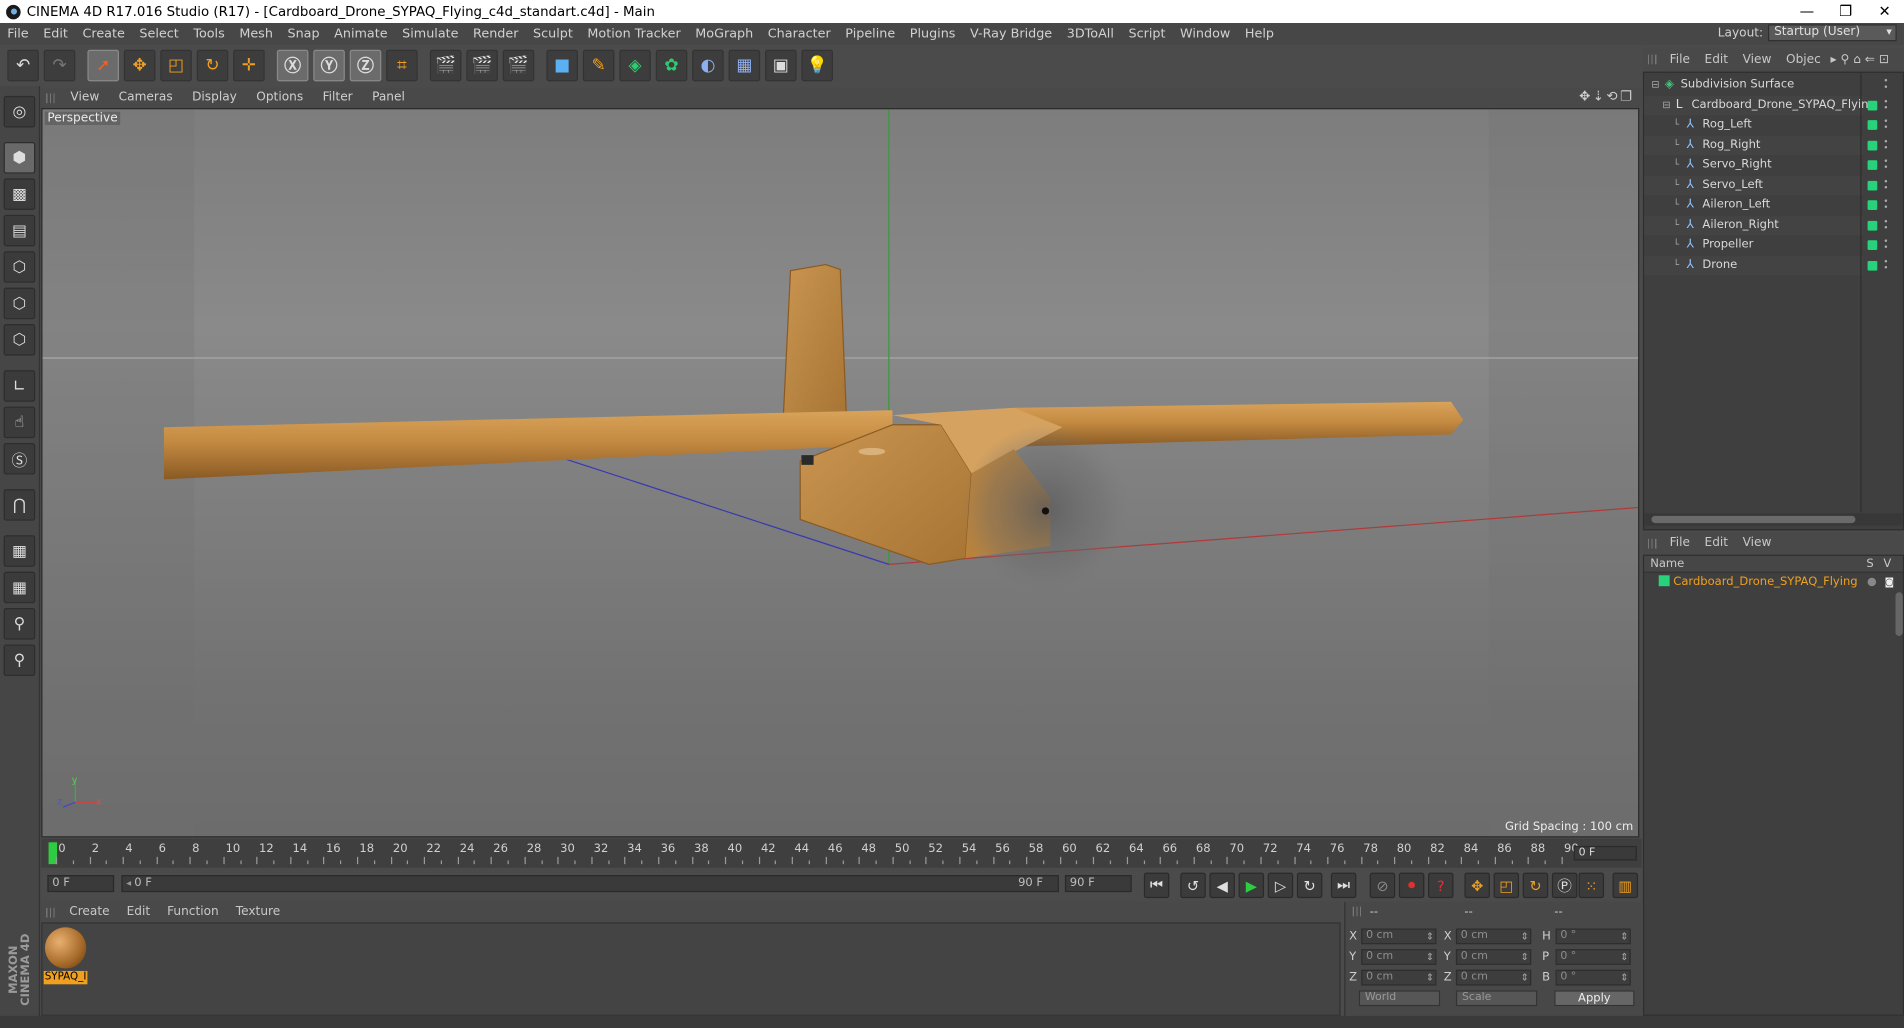  Describe the element at coordinates (799, 34) in the screenshot. I see `menu-character: Character` at that location.